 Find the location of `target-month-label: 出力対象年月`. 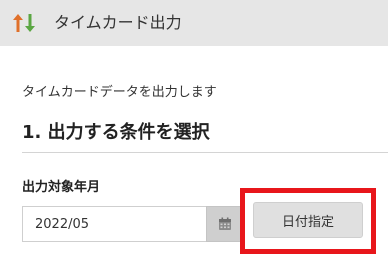

target-month-label: 出力対象年月 is located at coordinates (61, 187).